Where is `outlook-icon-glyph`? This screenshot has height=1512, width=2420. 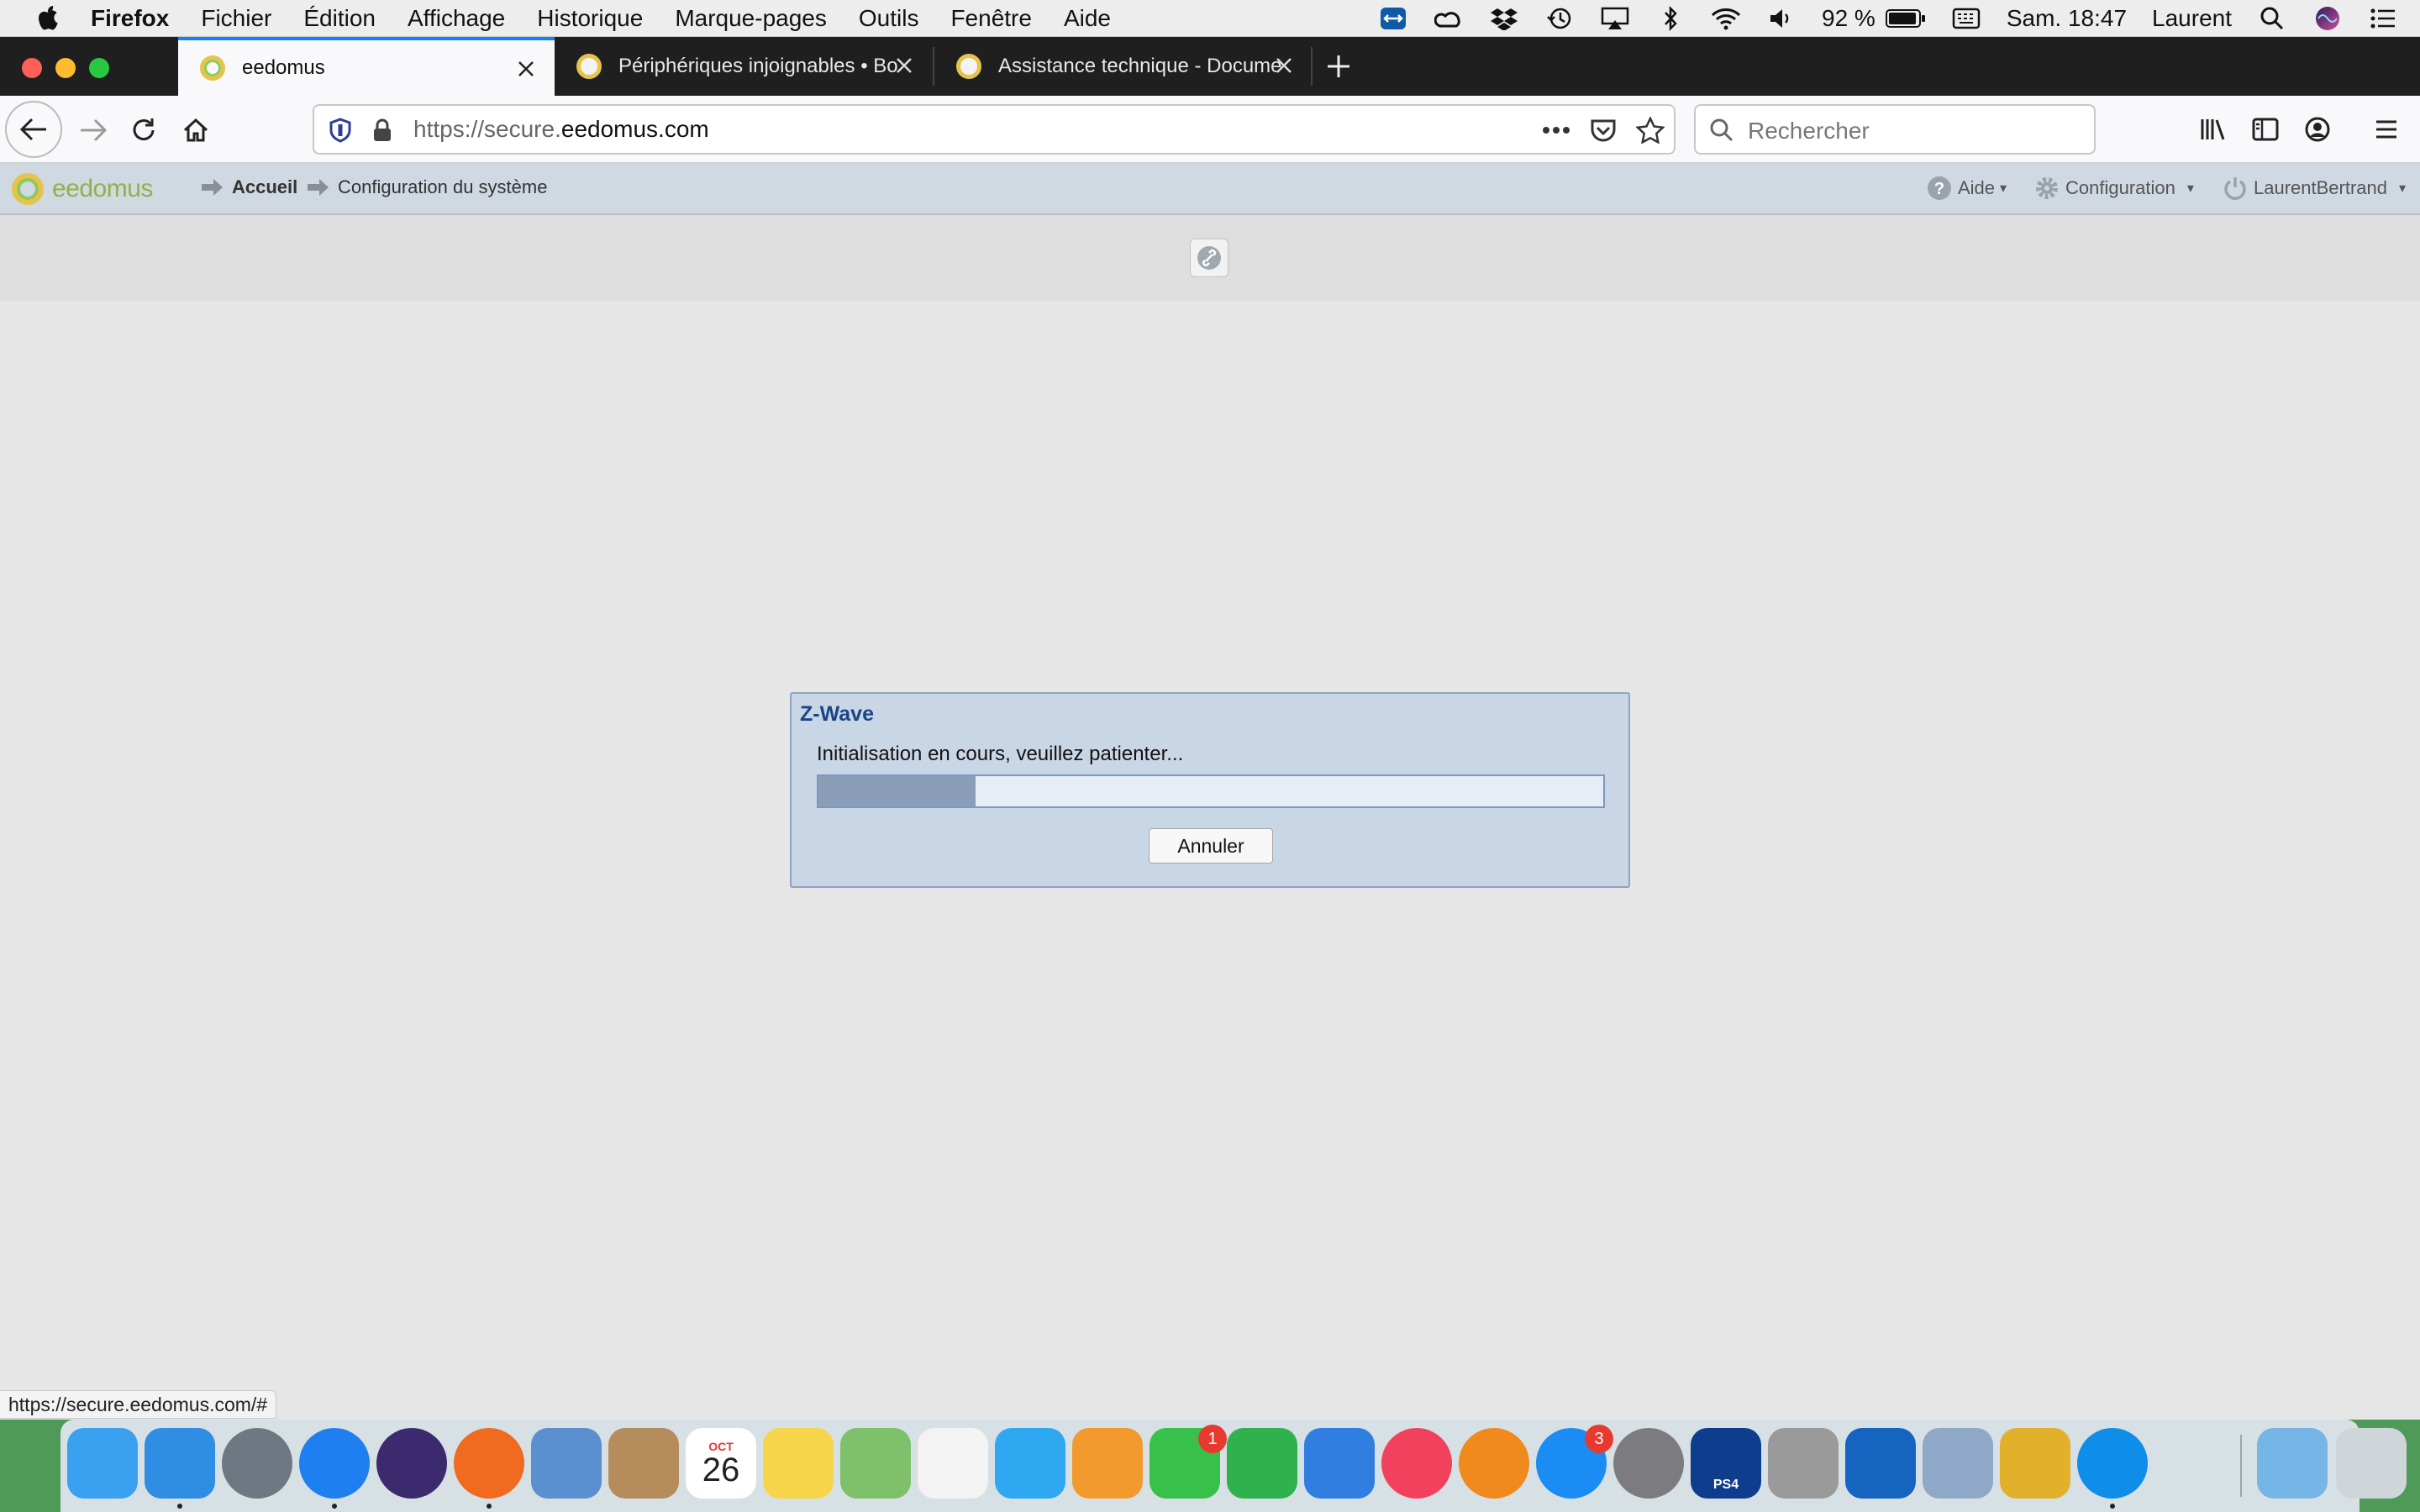
outlook-icon-glyph is located at coordinates (1880, 1463).